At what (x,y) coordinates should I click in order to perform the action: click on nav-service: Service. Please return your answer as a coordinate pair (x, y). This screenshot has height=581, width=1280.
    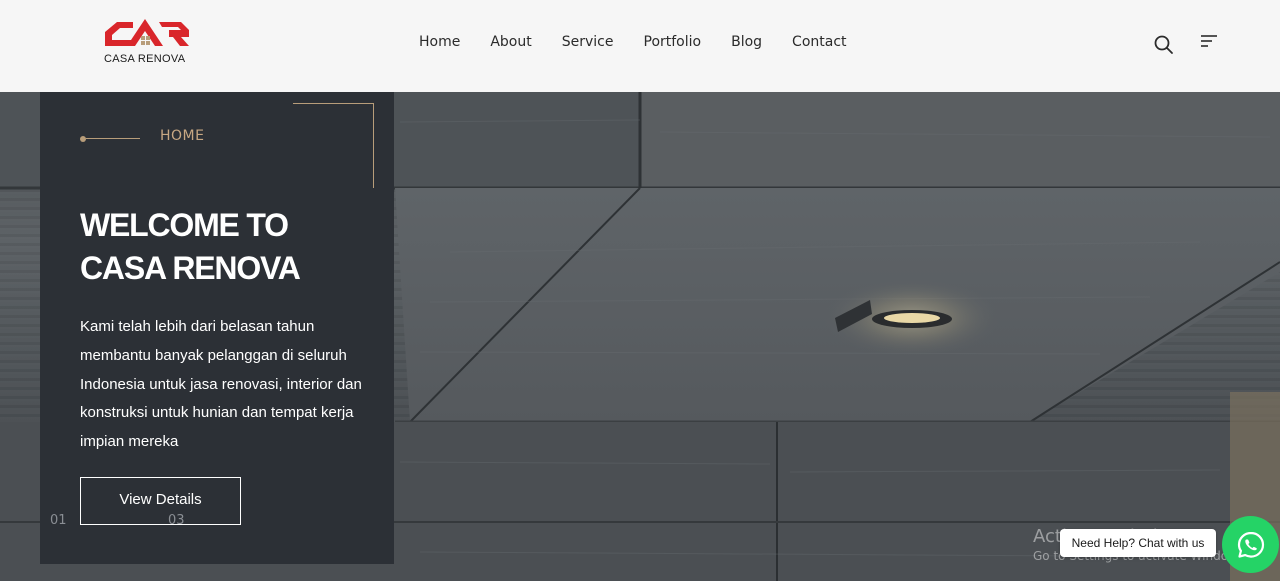
    Looking at the image, I should click on (588, 42).